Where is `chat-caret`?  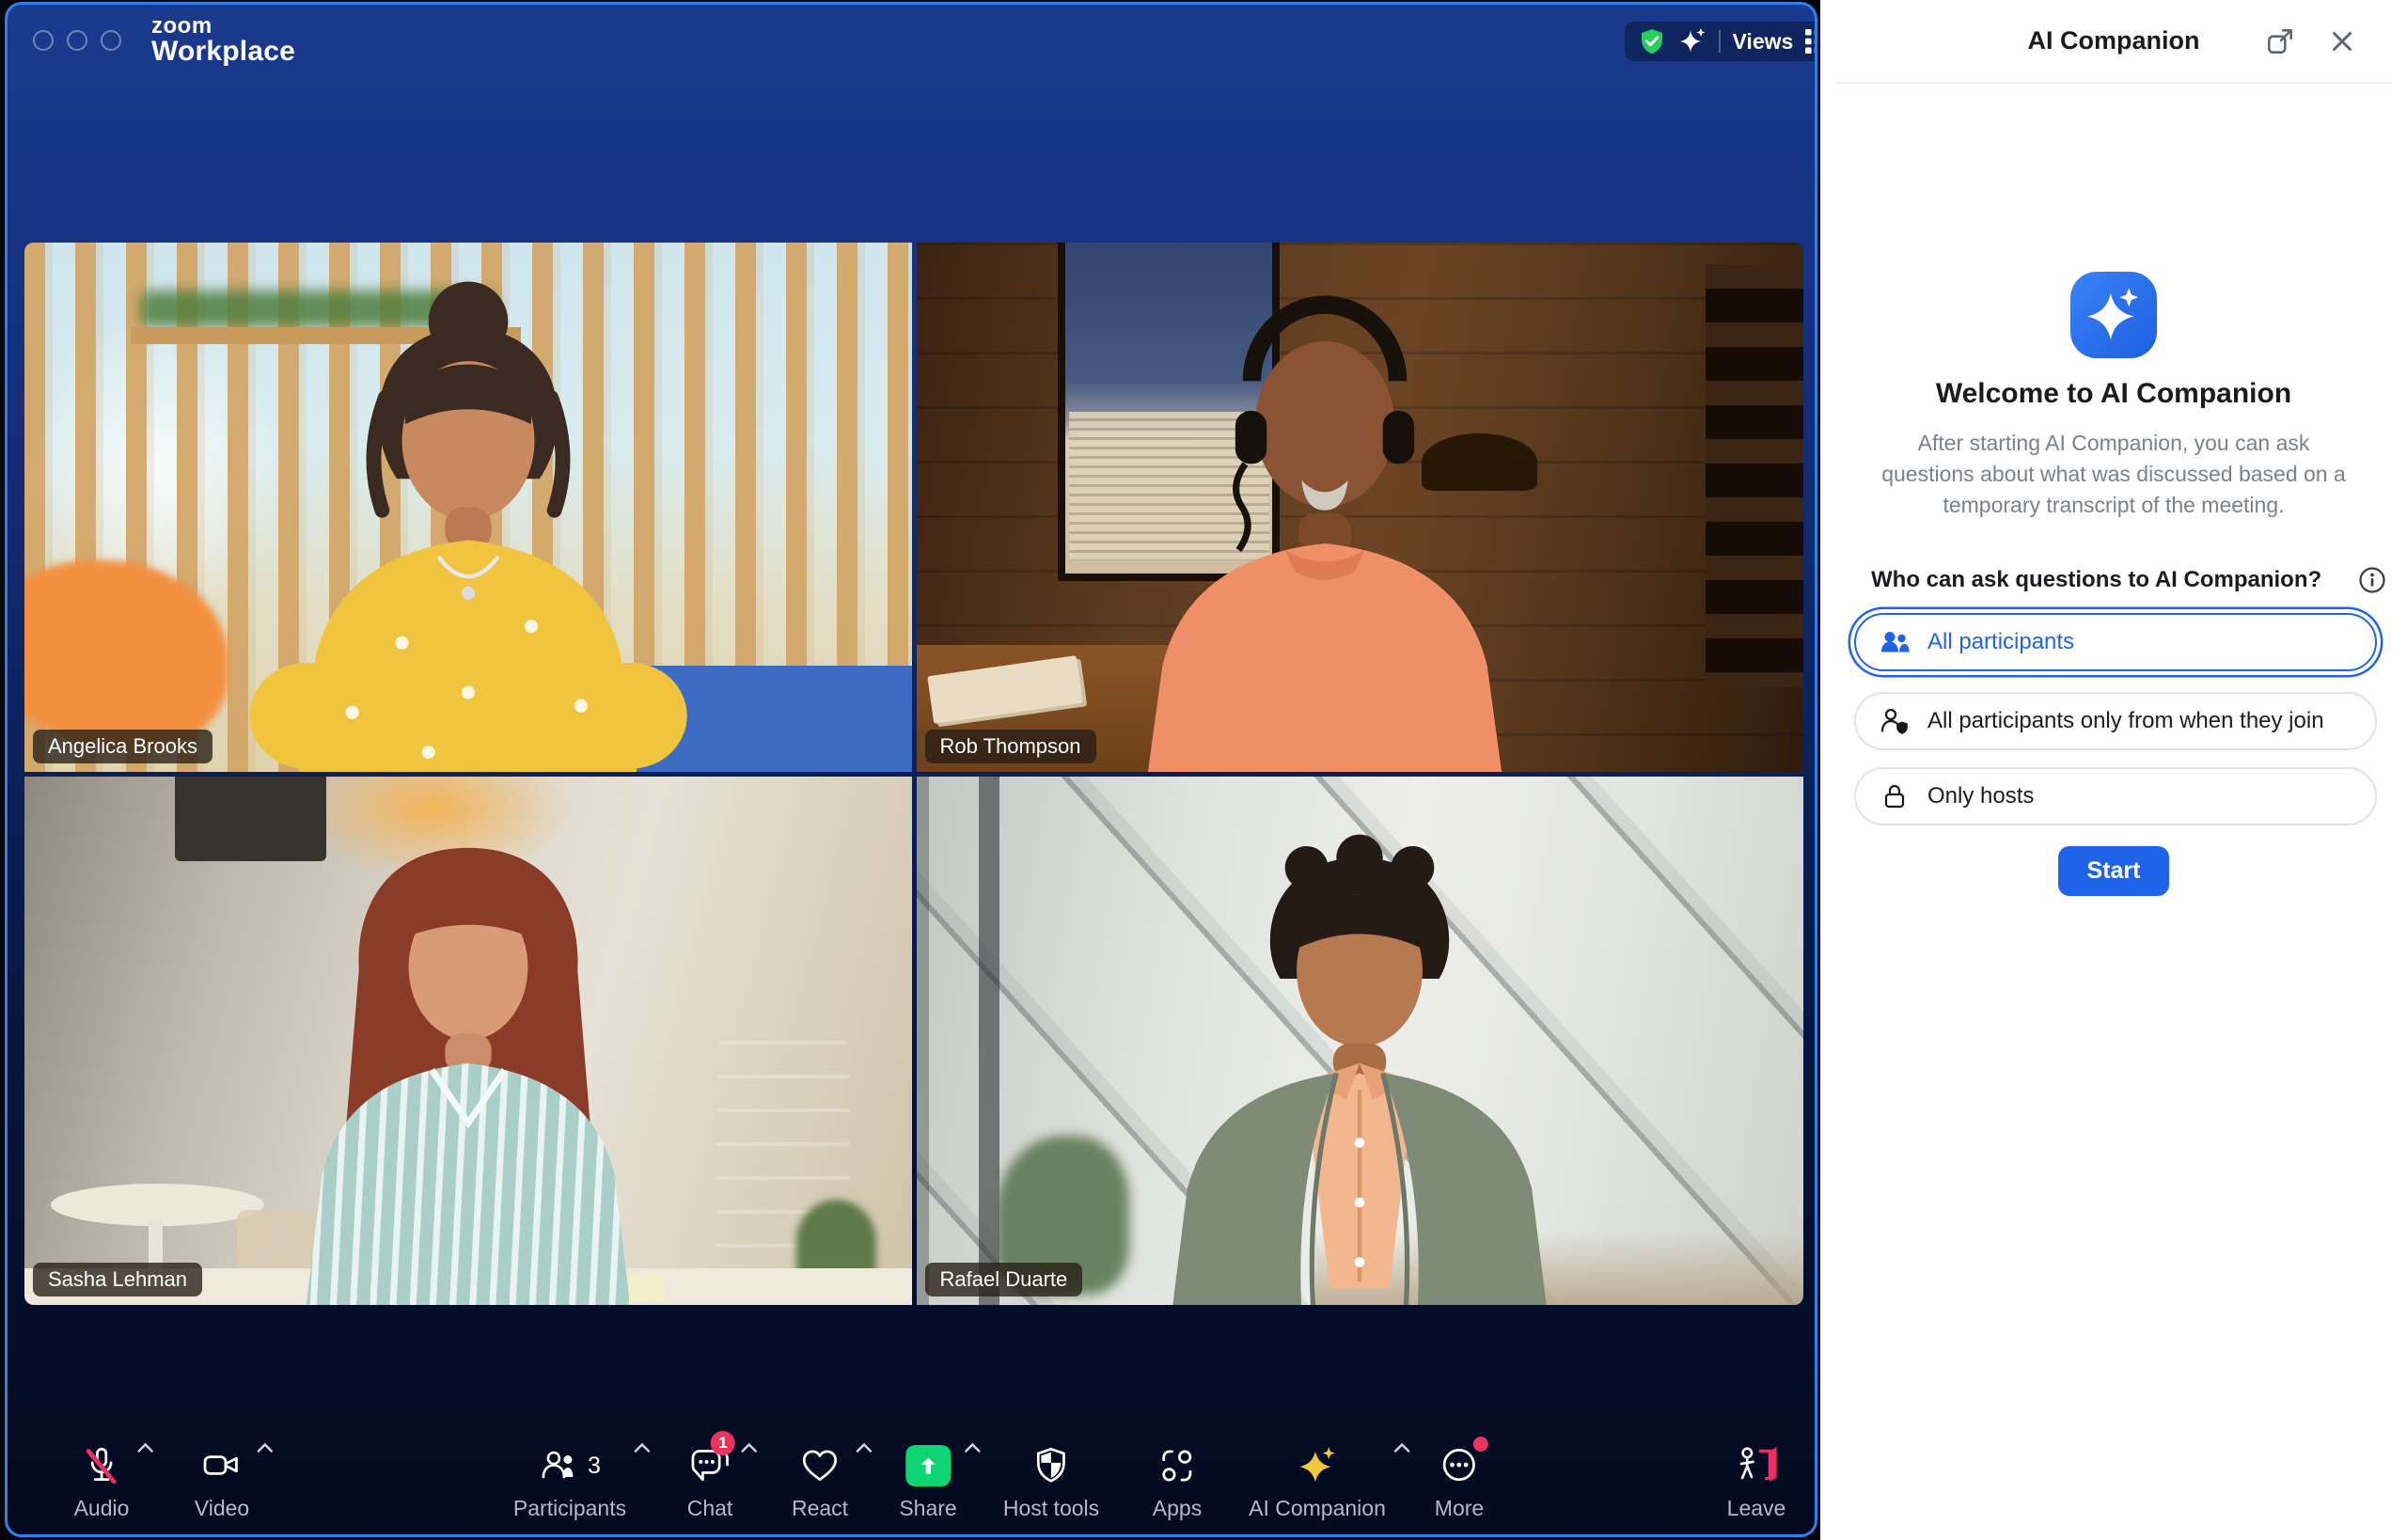 chat-caret is located at coordinates (748, 1448).